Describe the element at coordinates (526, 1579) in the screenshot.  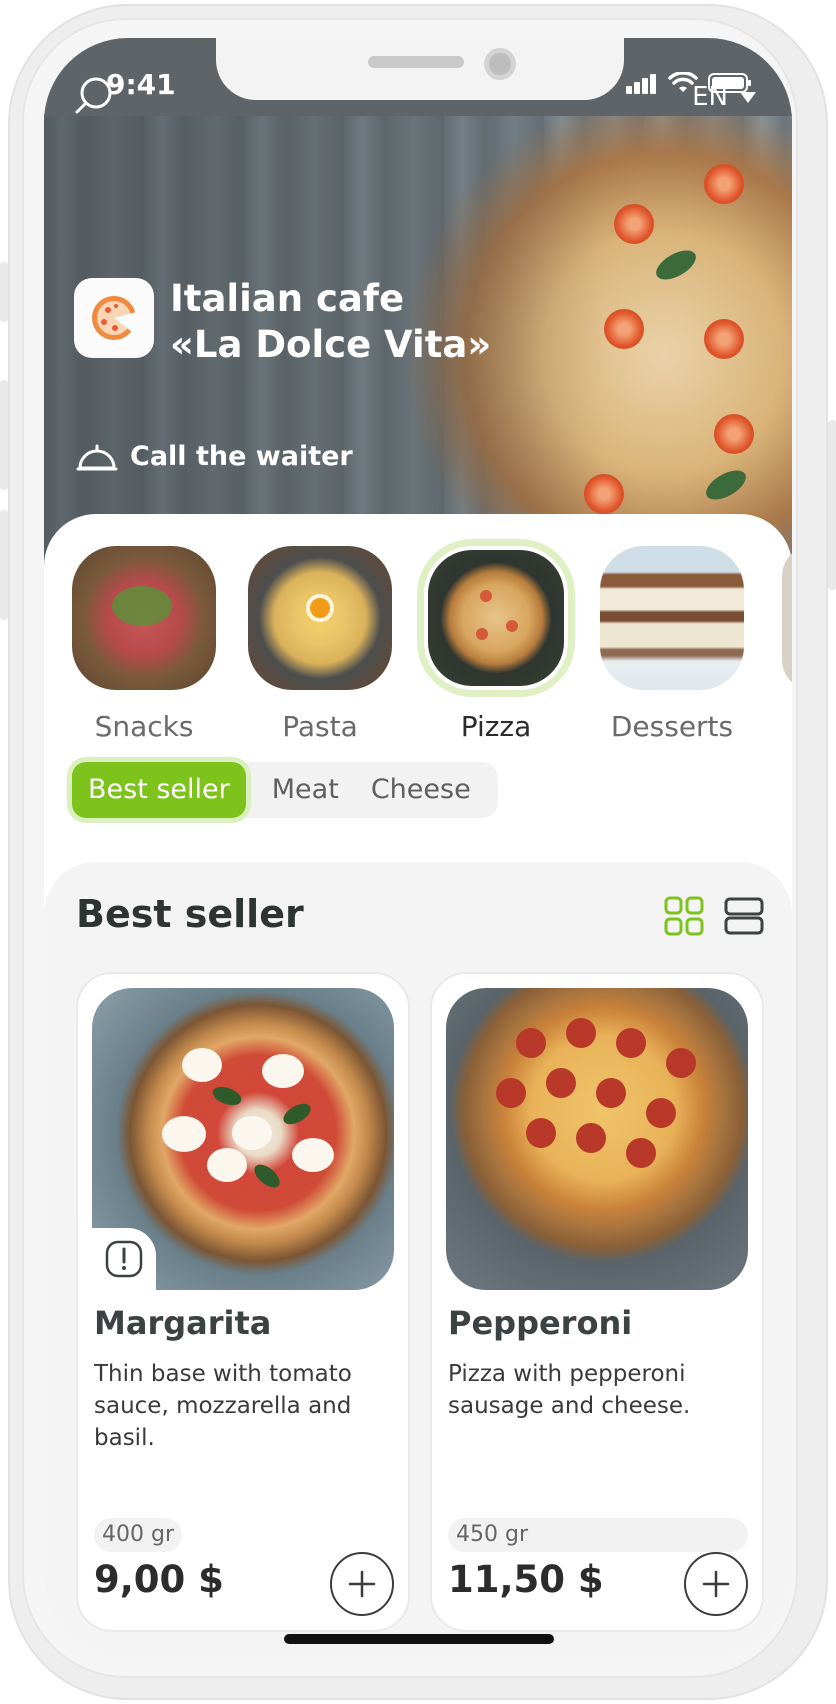
I see `product-price: 11,50 $` at that location.